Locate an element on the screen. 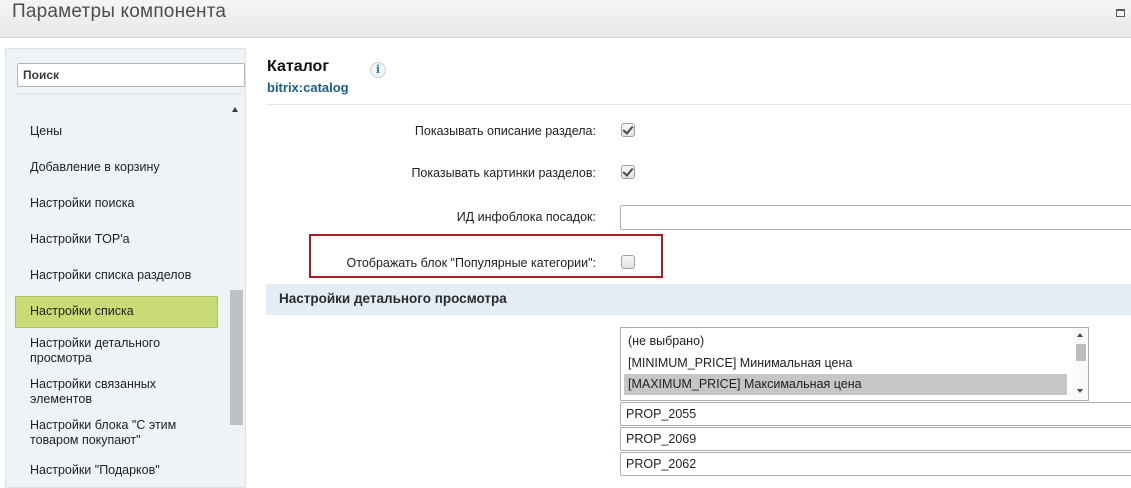 This screenshot has height=488, width=1131. info-icon: i is located at coordinates (378, 70).